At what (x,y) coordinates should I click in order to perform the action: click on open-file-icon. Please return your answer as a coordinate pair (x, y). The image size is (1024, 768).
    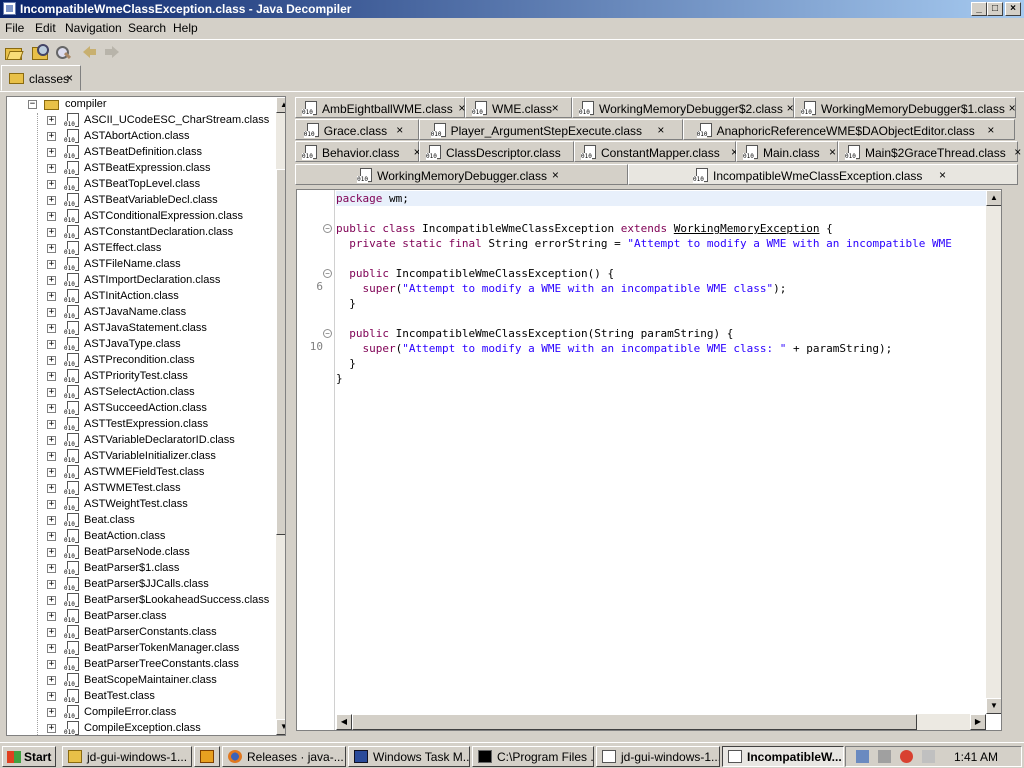
    Looking at the image, I should click on (13, 52).